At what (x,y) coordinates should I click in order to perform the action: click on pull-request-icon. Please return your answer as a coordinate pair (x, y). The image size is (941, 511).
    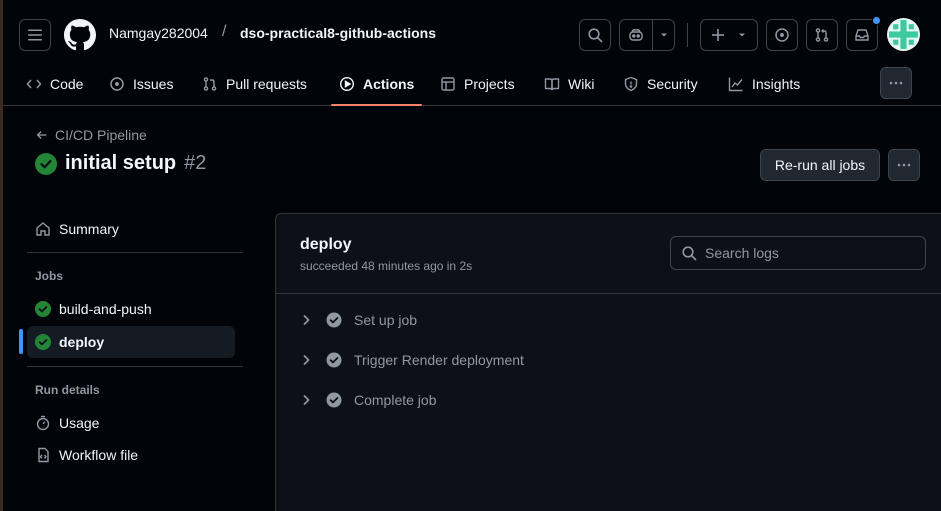
    Looking at the image, I should click on (822, 35).